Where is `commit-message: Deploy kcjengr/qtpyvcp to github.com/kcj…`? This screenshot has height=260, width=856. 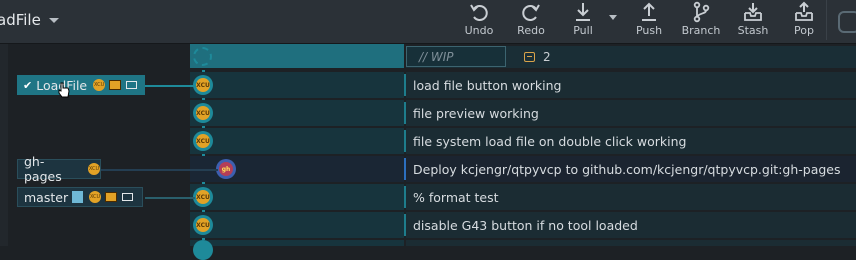 commit-message: Deploy kcjengr/qtpyvcp to github.com/kcj… is located at coordinates (627, 169).